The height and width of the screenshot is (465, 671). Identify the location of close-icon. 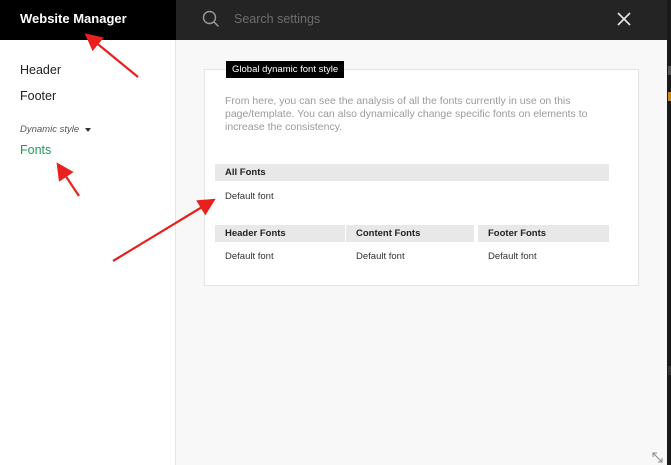
(624, 19).